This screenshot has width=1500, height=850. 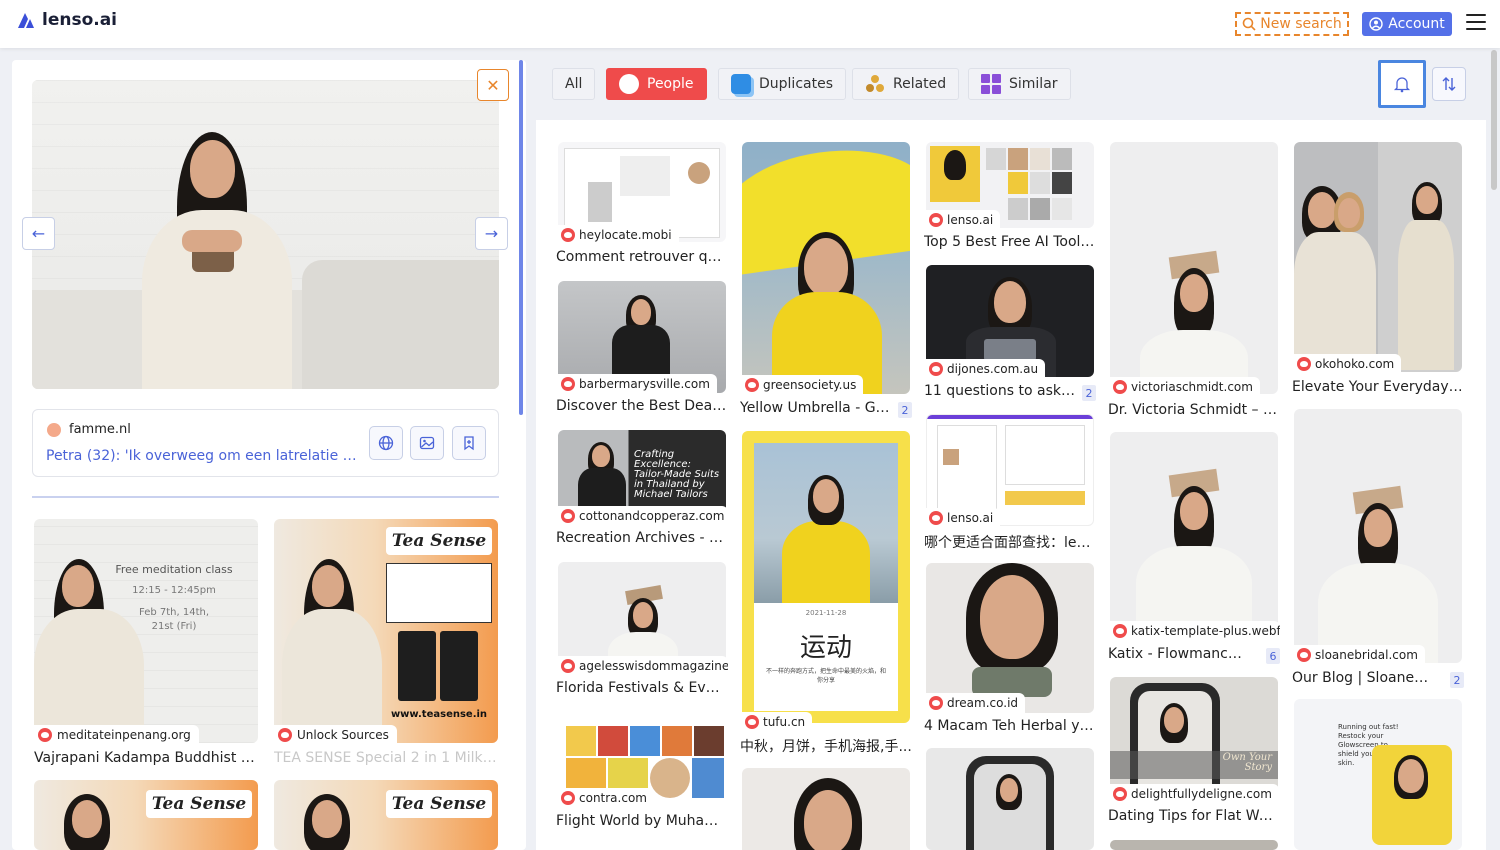 I want to click on result-source-label: contra.com, so click(x=606, y=798).